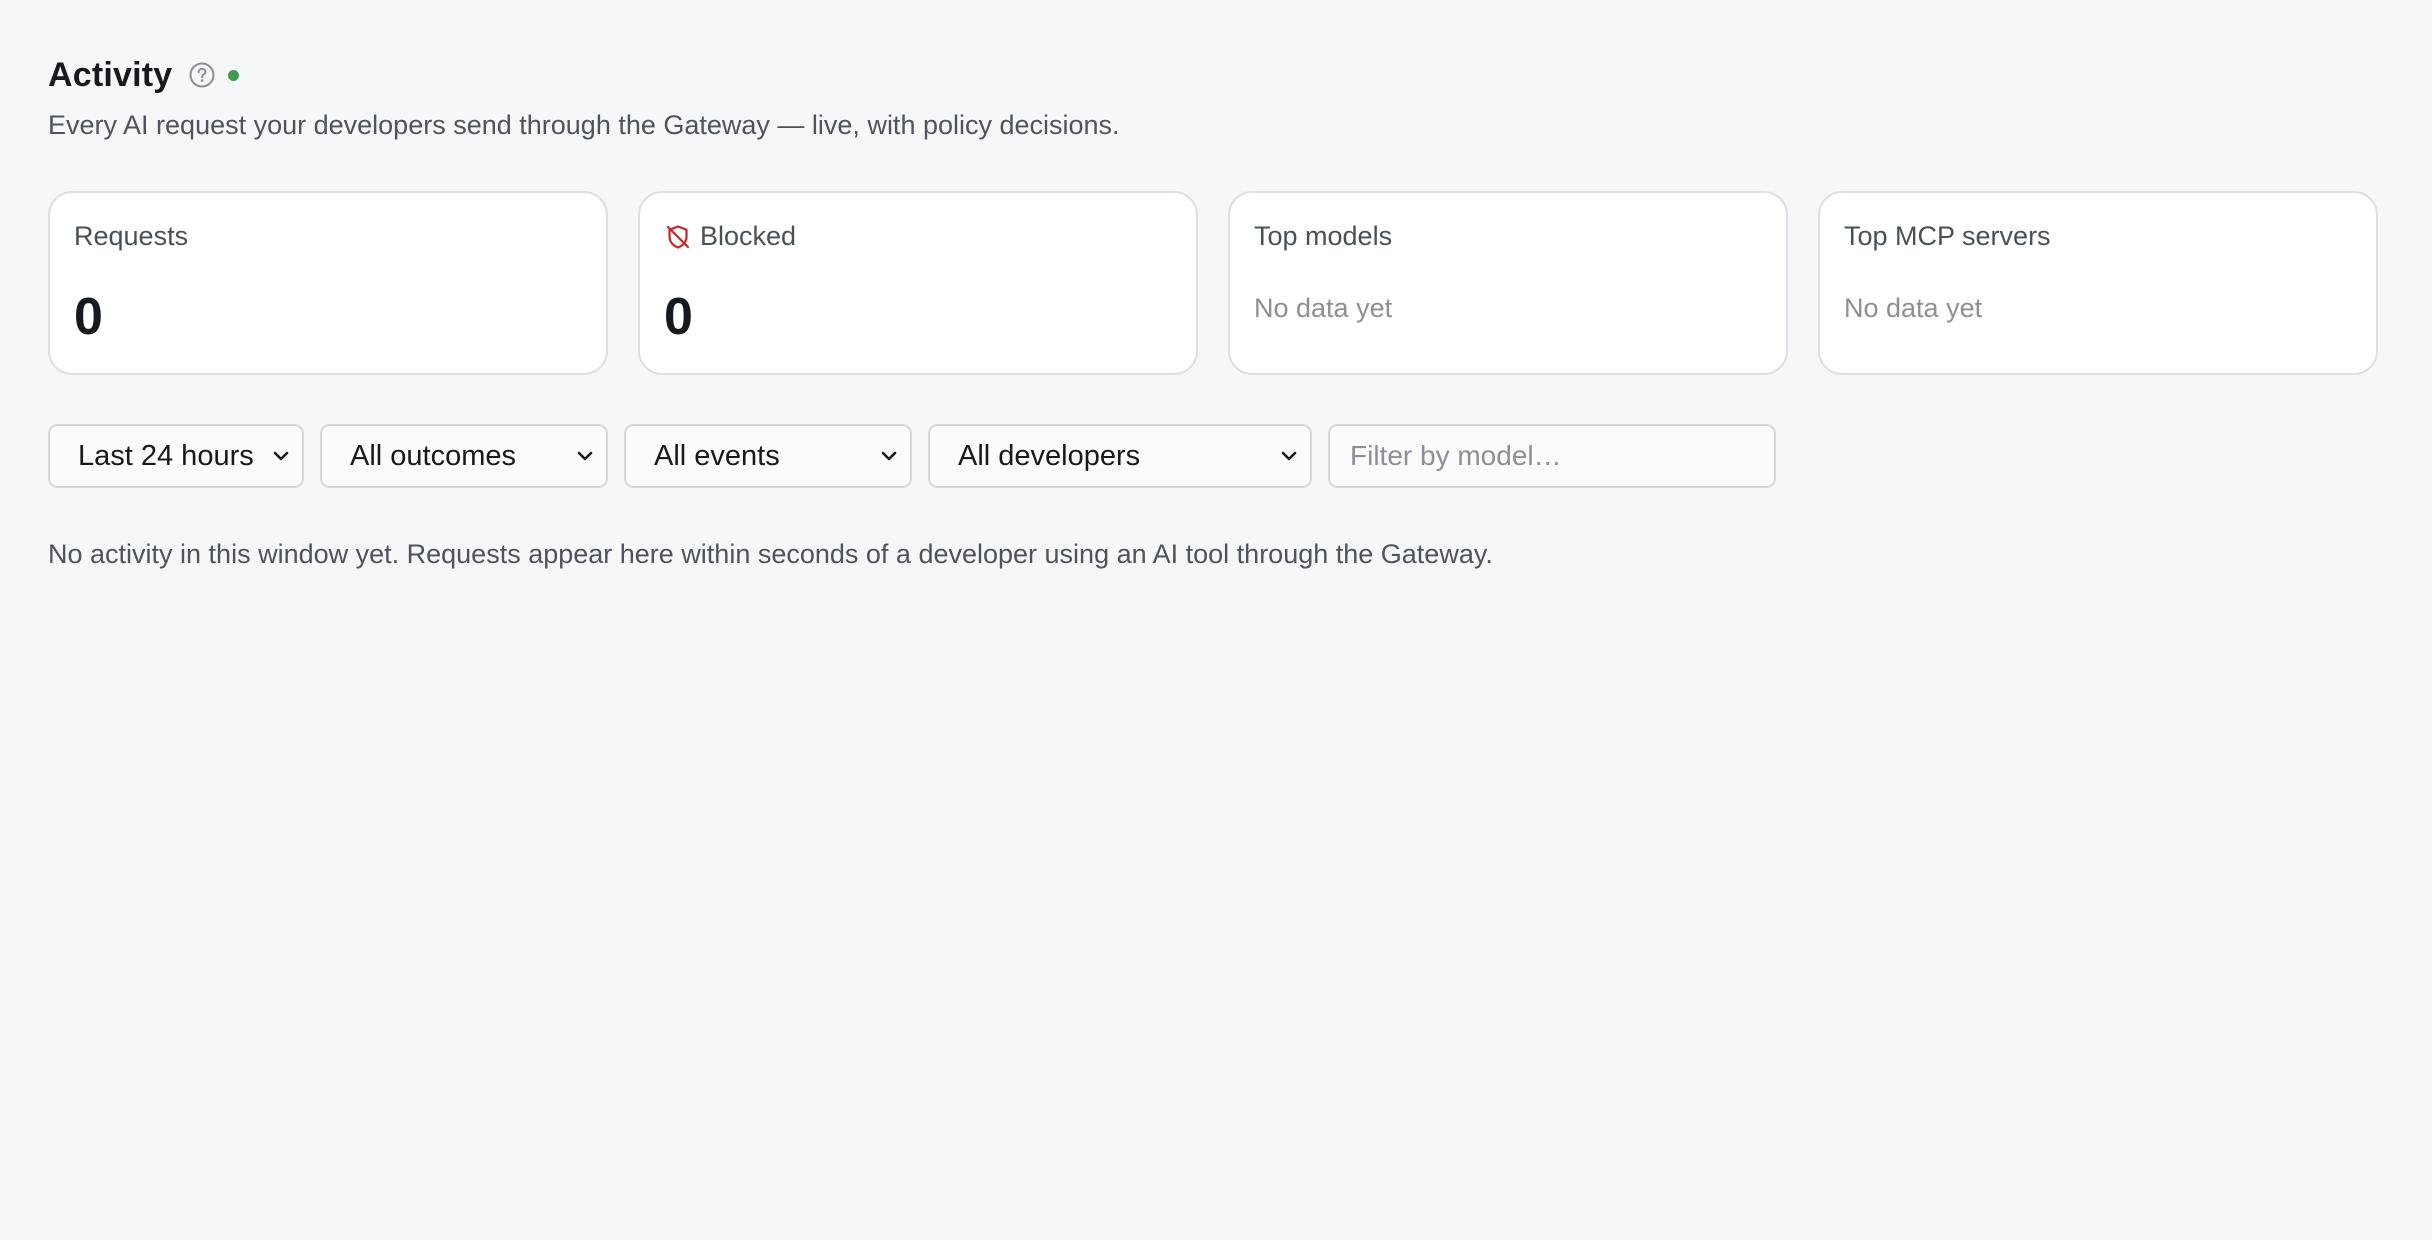 The image size is (2432, 1240). What do you see at coordinates (1913, 308) in the screenshot?
I see `top-mcp-servers-empty-text: No data yet` at bounding box center [1913, 308].